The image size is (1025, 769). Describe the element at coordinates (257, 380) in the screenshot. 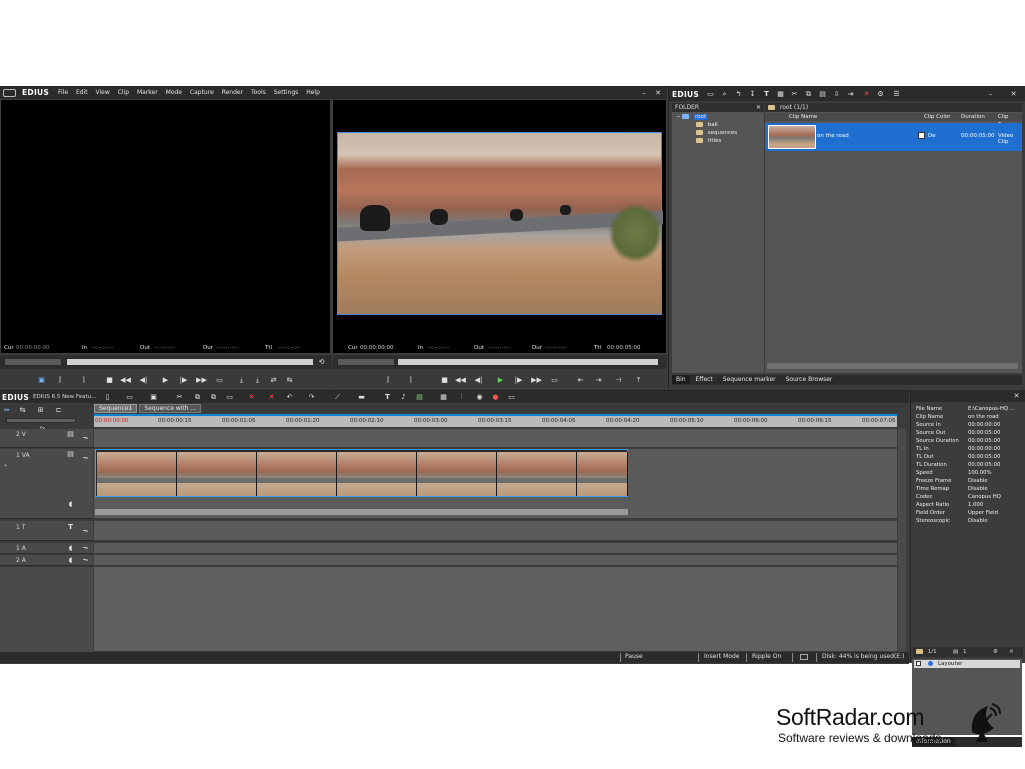

I see `player-overwrite-icon: ⤓` at that location.